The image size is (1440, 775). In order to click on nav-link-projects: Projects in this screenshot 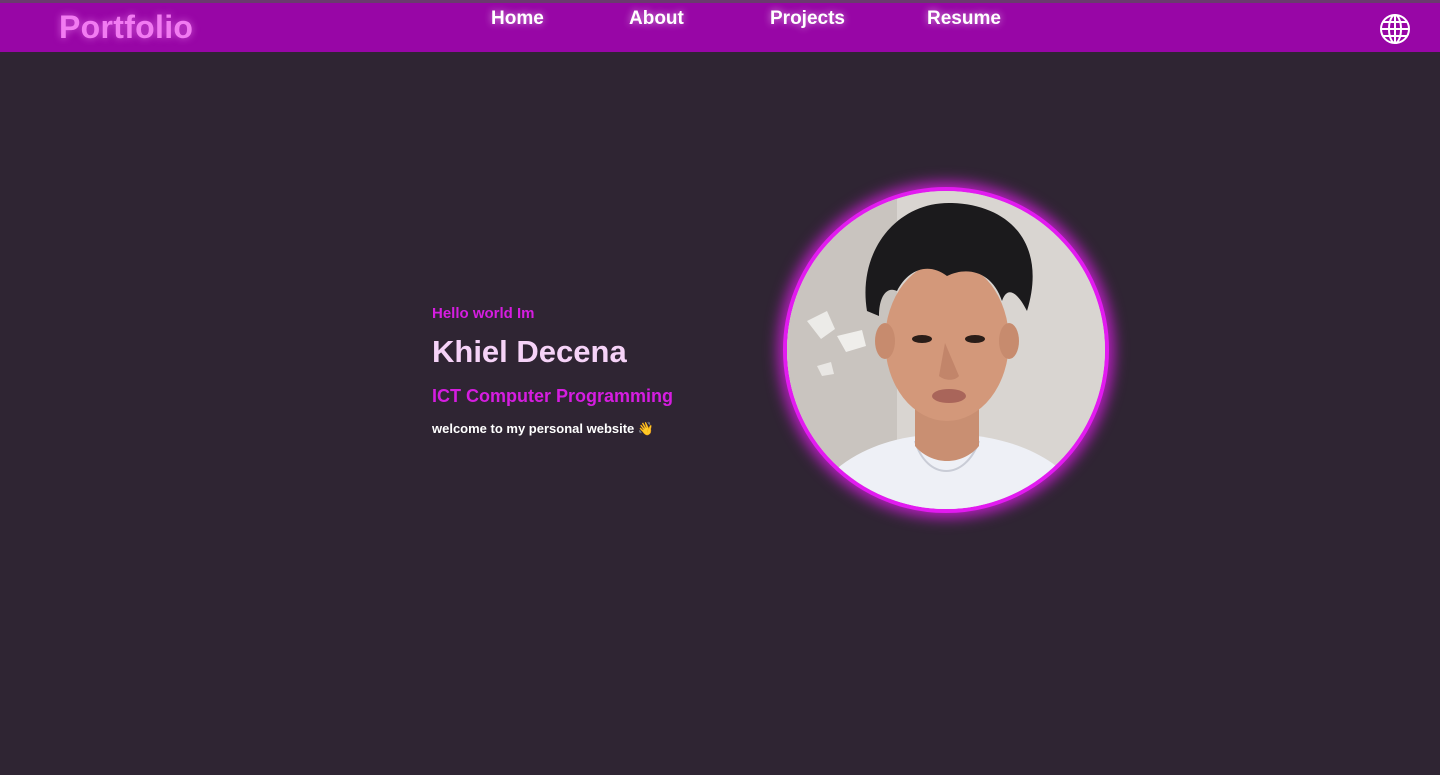, I will do `click(807, 19)`.